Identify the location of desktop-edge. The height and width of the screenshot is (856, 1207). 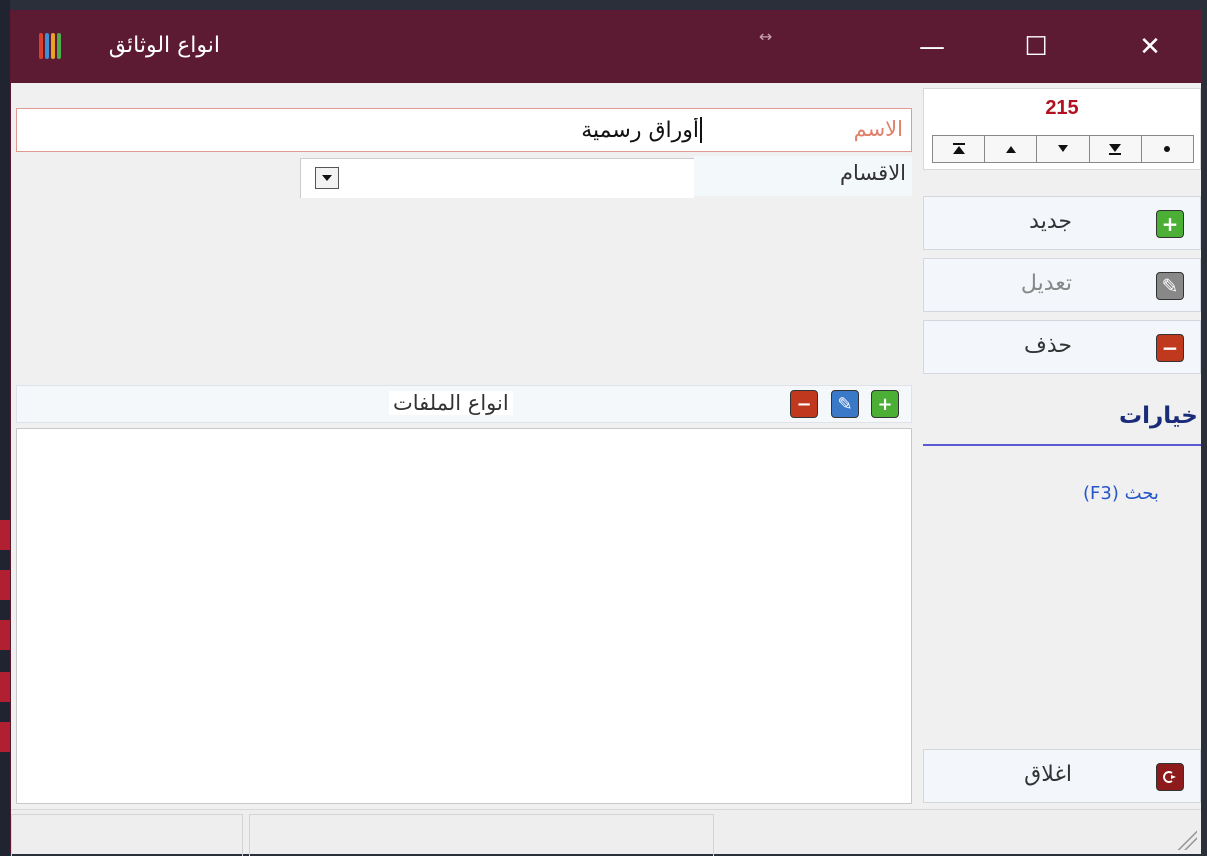
(5, 428).